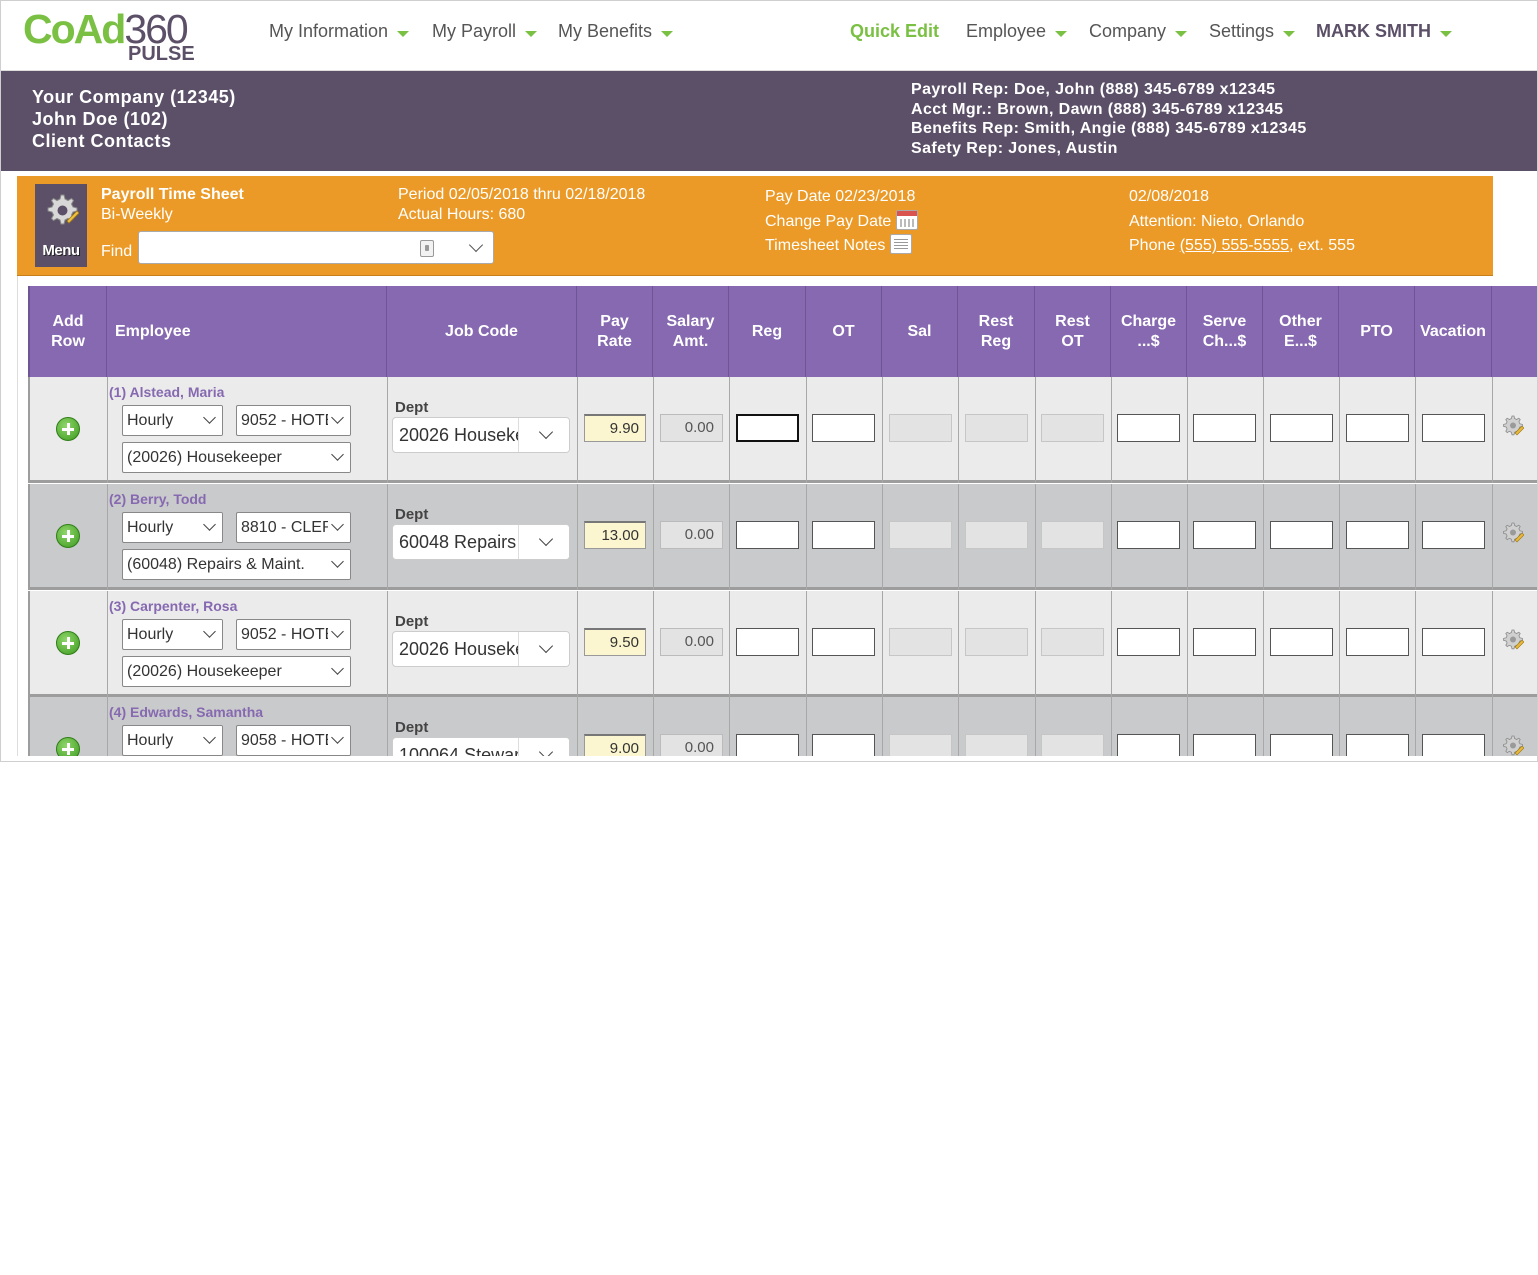 The height and width of the screenshot is (1275, 1538). What do you see at coordinates (172, 194) in the screenshot?
I see `timesheet-title: Payroll Time Sheet` at bounding box center [172, 194].